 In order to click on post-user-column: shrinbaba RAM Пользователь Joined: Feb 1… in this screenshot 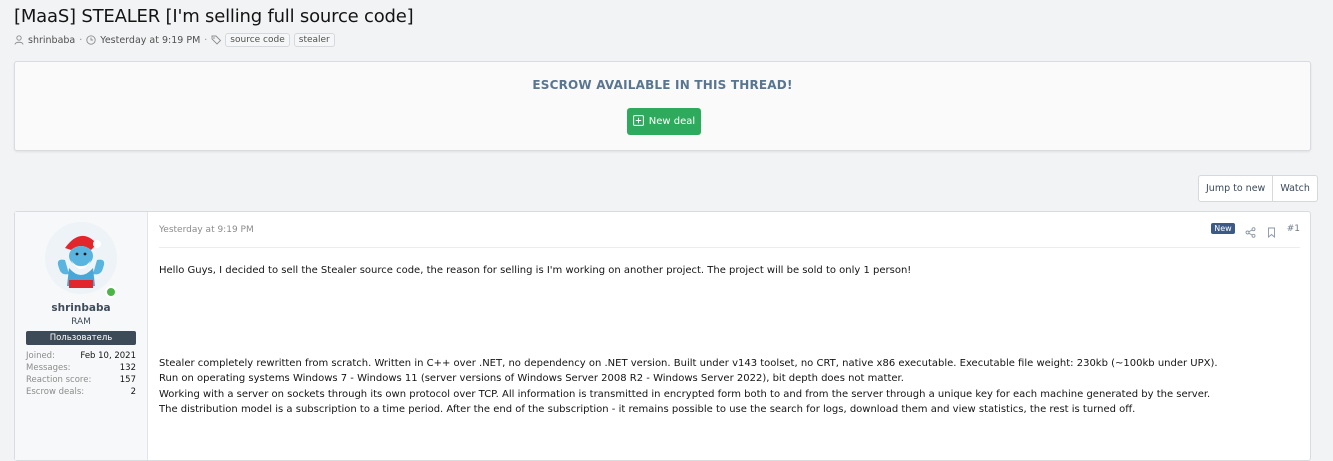, I will do `click(81, 336)`.